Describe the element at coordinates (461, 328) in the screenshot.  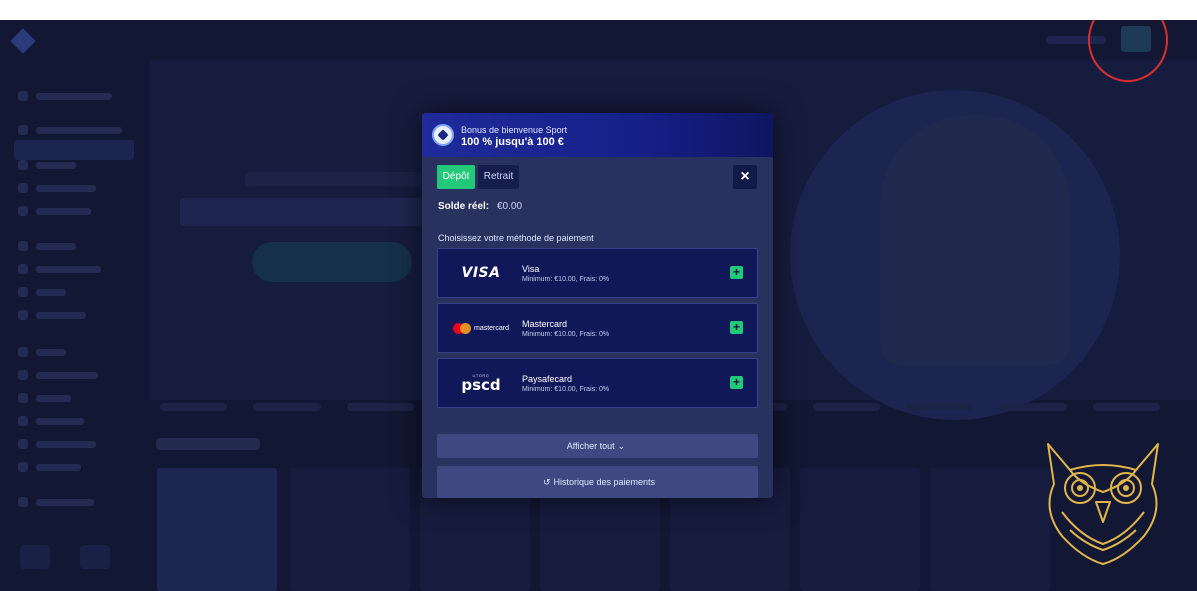
I see `mastercard-circles-icon` at that location.